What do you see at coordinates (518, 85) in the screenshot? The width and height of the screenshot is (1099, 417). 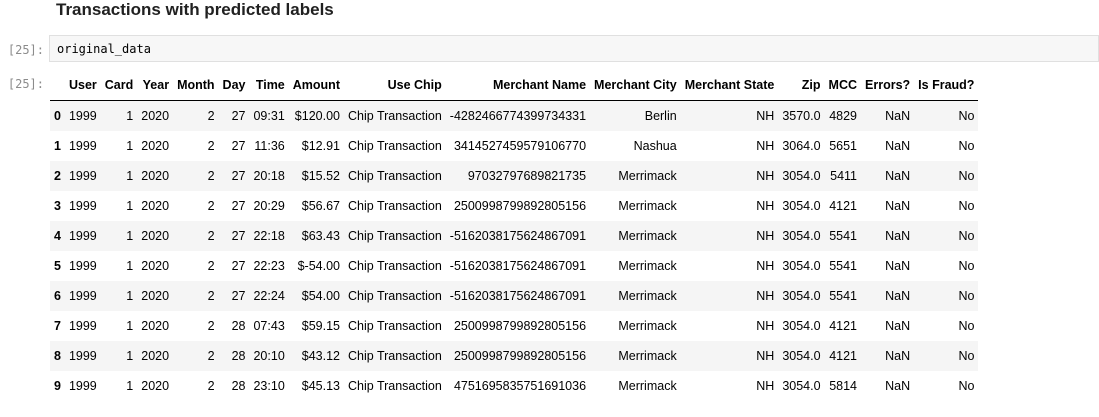 I see `column-header: Merchant Name` at bounding box center [518, 85].